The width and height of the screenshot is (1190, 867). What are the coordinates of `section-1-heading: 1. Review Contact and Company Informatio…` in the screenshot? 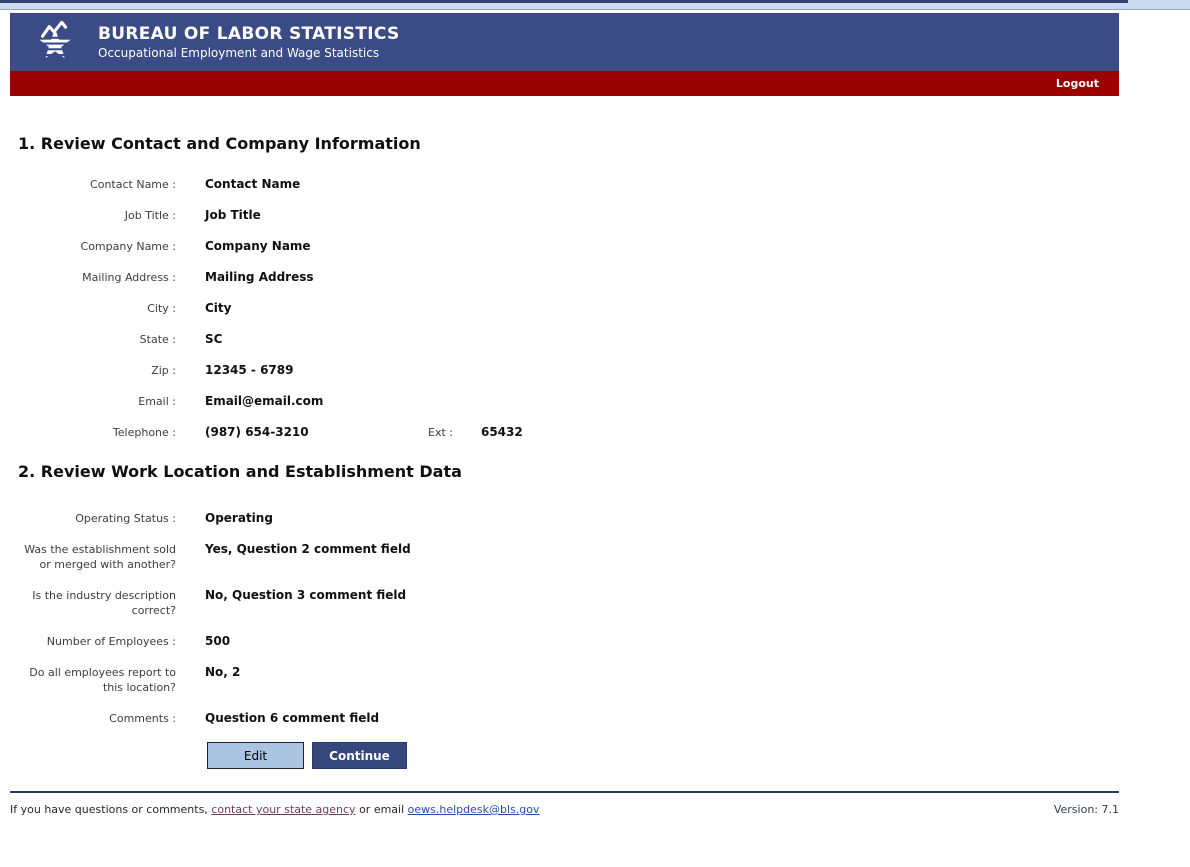 It's located at (219, 143).